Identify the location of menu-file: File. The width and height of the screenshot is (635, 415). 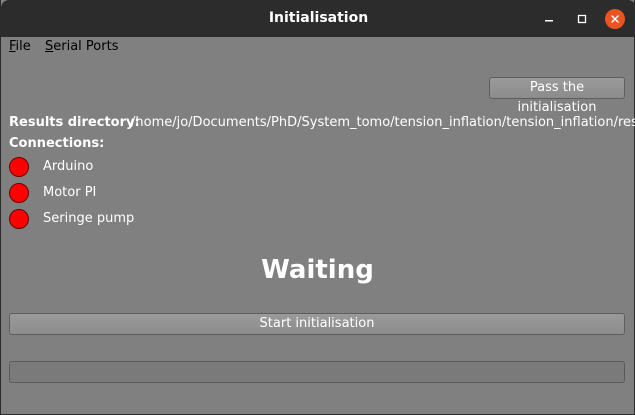
(20, 46).